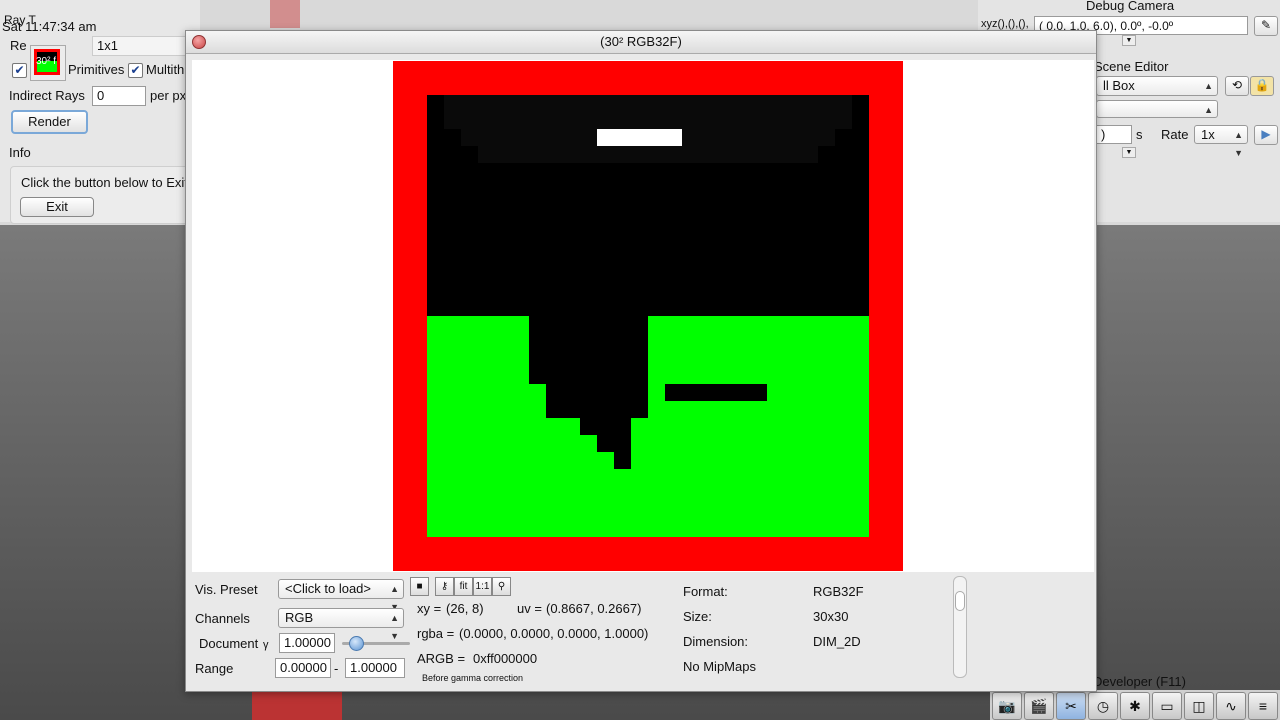 The height and width of the screenshot is (720, 1280). I want to click on scene-lock-icon: 🔒, so click(1262, 86).